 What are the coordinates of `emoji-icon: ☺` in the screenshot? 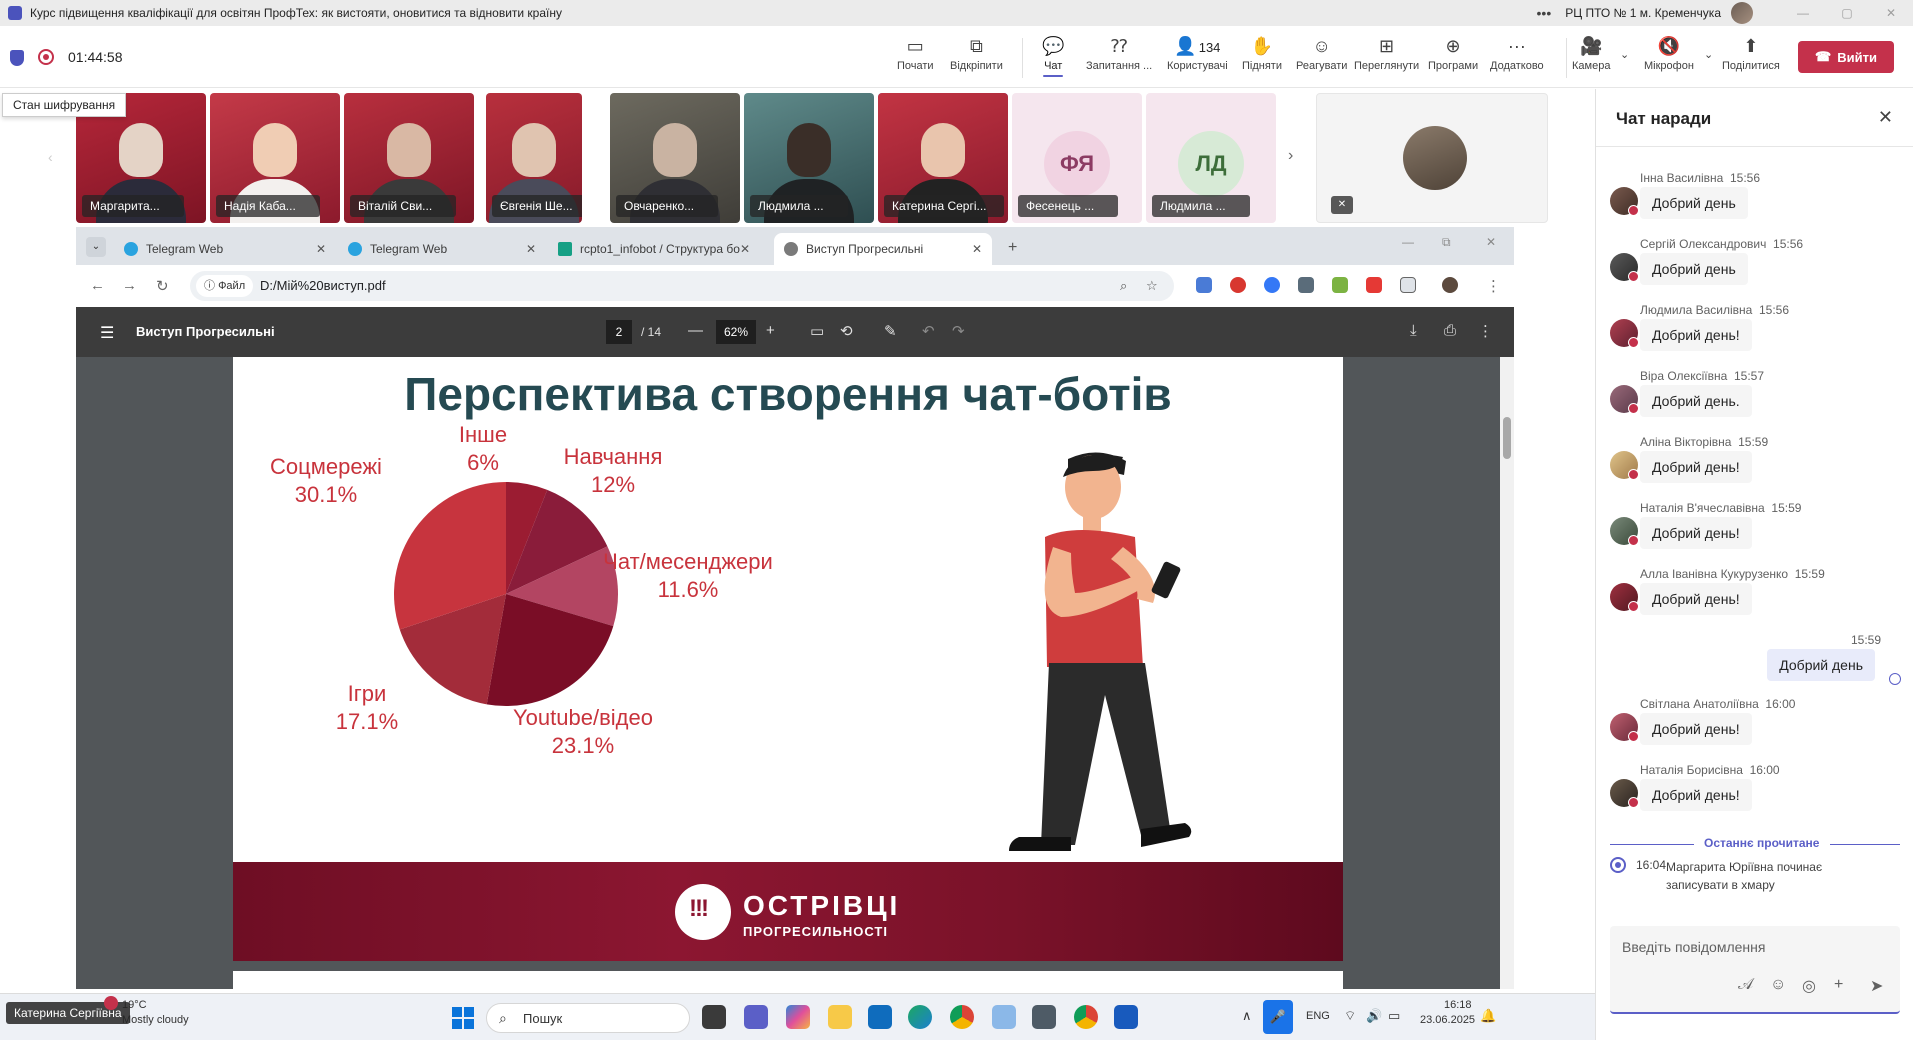 It's located at (1778, 985).